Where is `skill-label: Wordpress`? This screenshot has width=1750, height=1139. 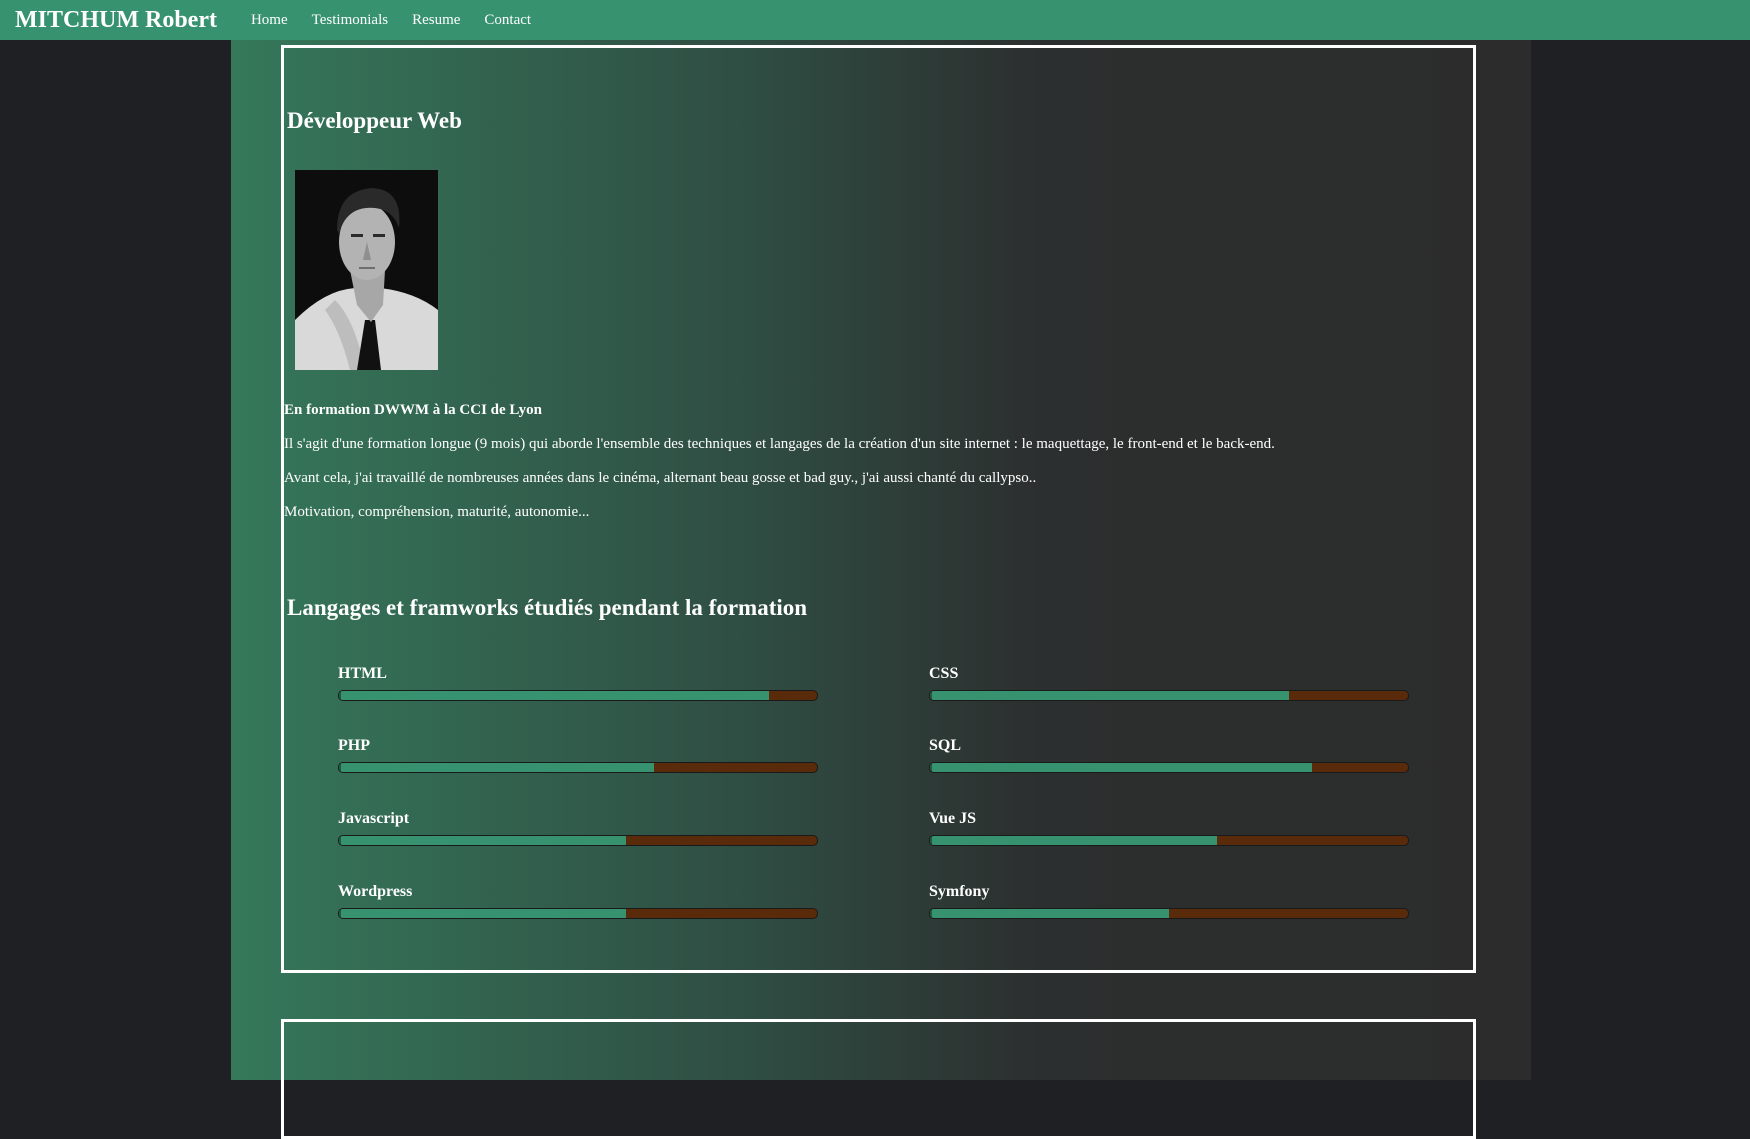
skill-label: Wordpress is located at coordinates (375, 891).